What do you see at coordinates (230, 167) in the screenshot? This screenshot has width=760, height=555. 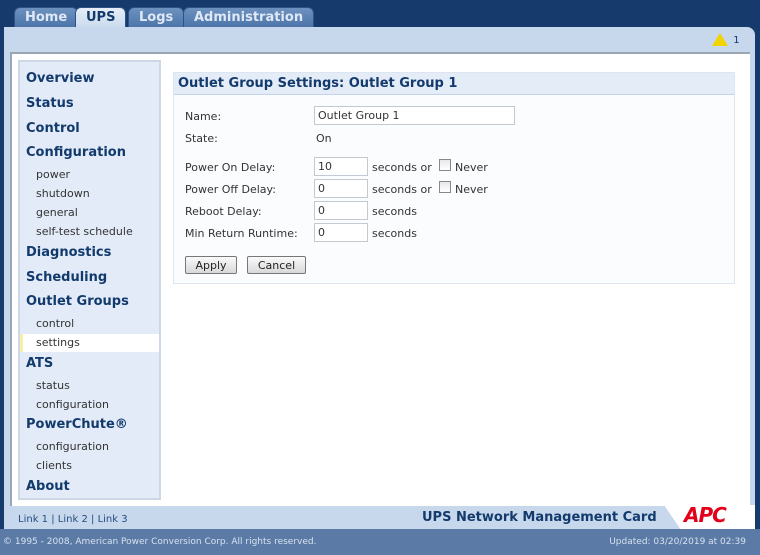 I see `power-on-delay-label: Power On Delay:` at bounding box center [230, 167].